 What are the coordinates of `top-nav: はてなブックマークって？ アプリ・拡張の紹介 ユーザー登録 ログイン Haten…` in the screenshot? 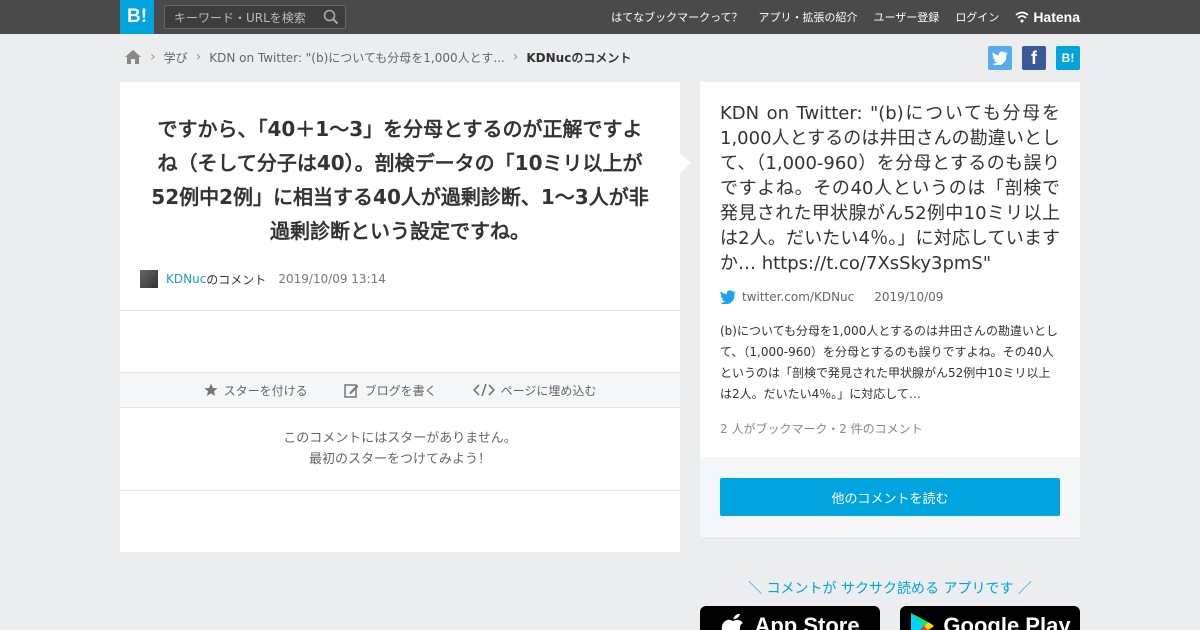 It's located at (845, 17).